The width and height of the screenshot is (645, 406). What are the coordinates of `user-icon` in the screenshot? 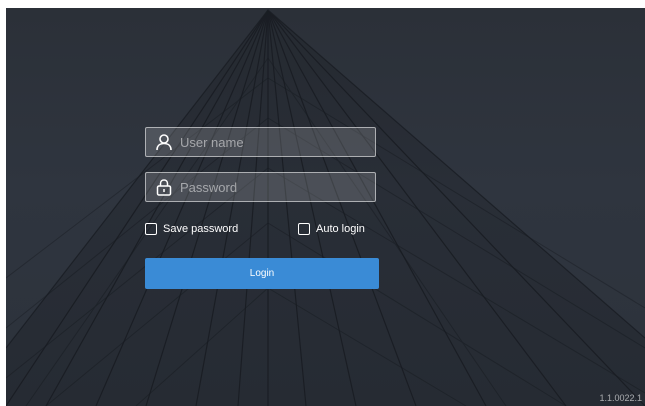 It's located at (164, 142).